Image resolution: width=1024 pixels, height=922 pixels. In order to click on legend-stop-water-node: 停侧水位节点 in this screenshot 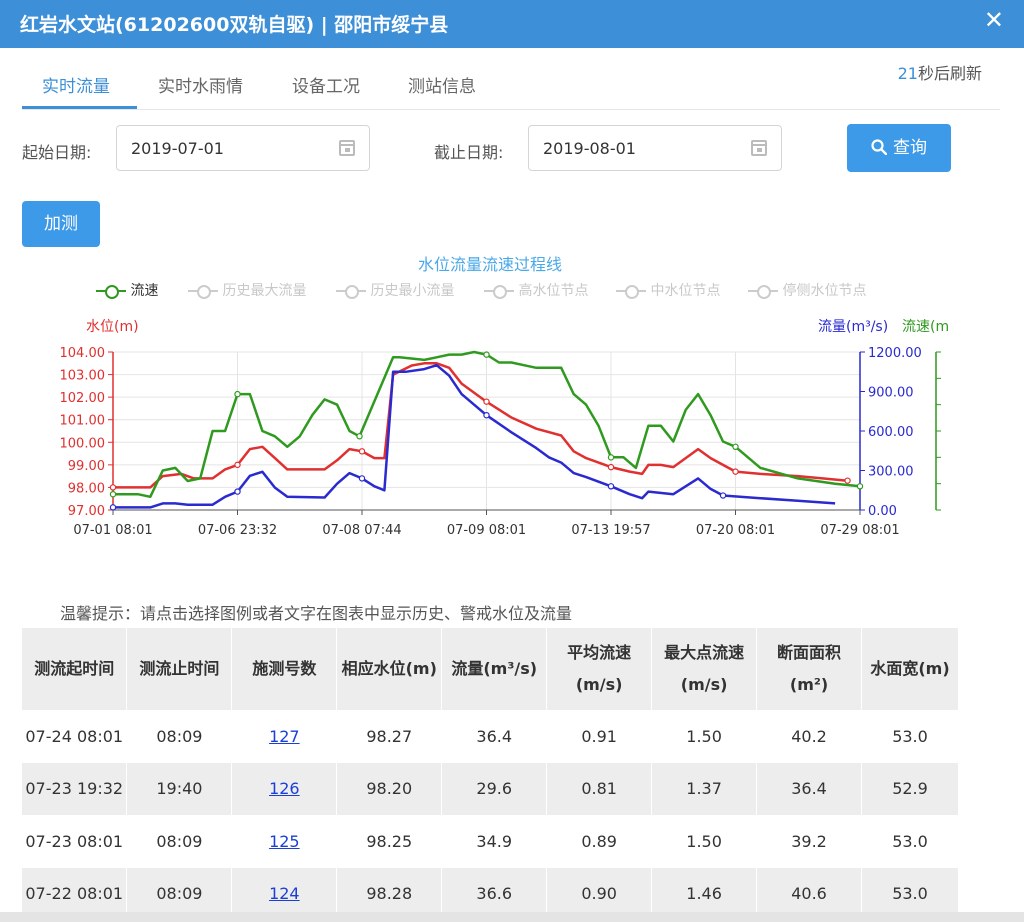, I will do `click(807, 290)`.